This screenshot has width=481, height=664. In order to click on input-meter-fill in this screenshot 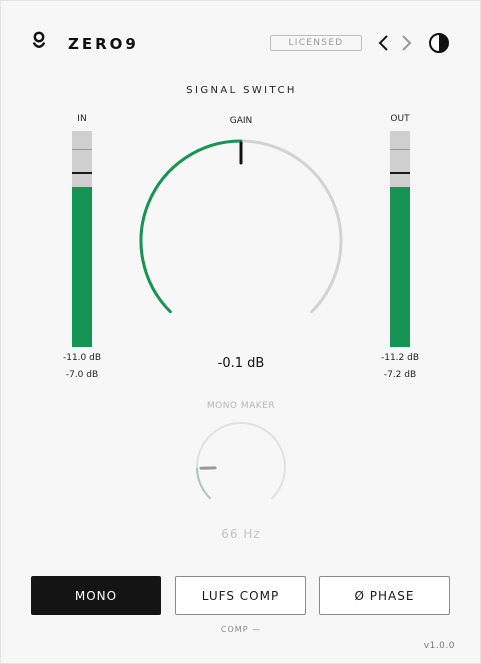, I will do `click(82, 267)`.